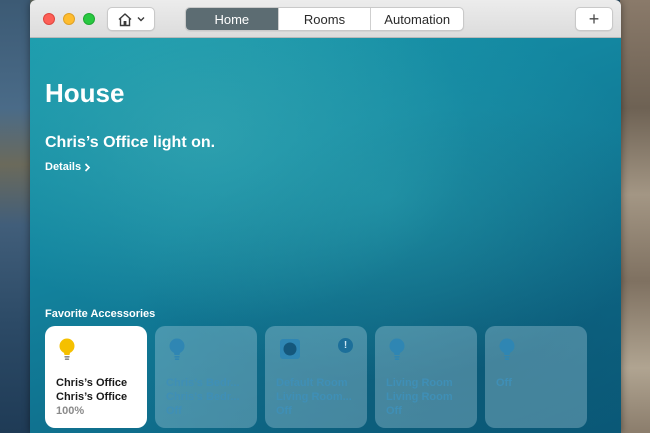 Image resolution: width=650 pixels, height=433 pixels. What do you see at coordinates (232, 19) in the screenshot?
I see `tab-home: Home` at bounding box center [232, 19].